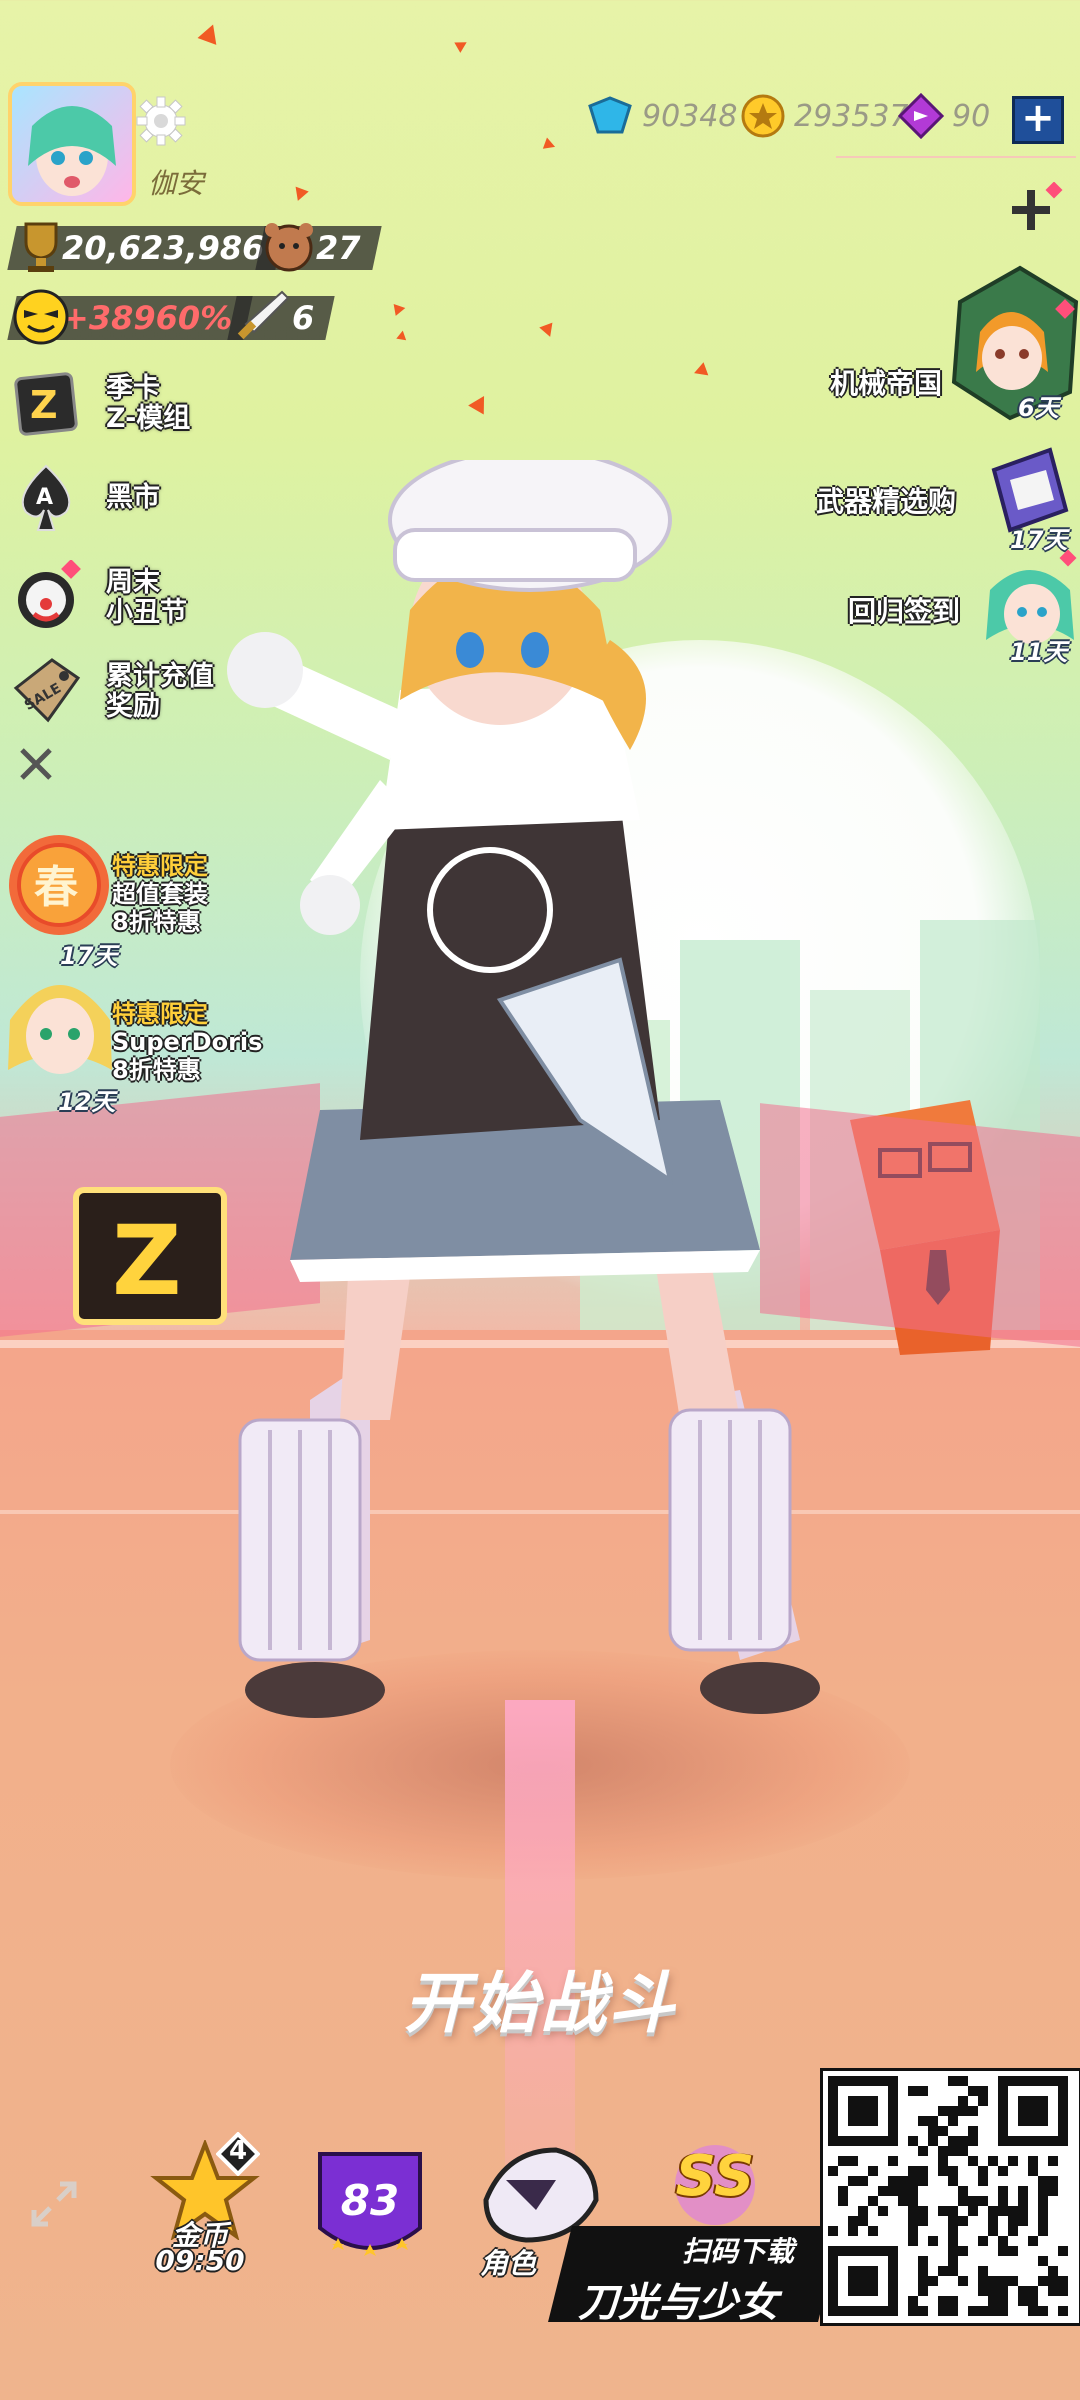 The image size is (1080, 2400). I want to click on divider, so click(956, 157).